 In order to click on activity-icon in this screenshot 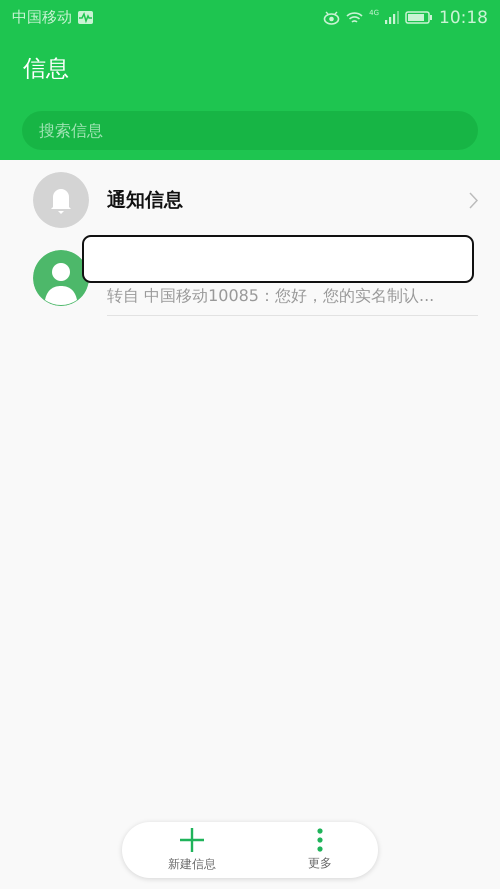, I will do `click(85, 17)`.